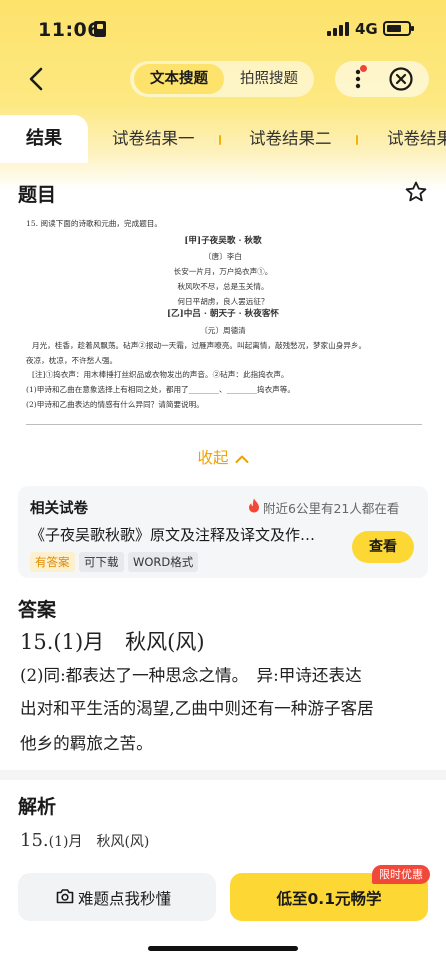 This screenshot has width=446, height=964. What do you see at coordinates (401, 874) in the screenshot?
I see `promo-badge: 限时优惠` at bounding box center [401, 874].